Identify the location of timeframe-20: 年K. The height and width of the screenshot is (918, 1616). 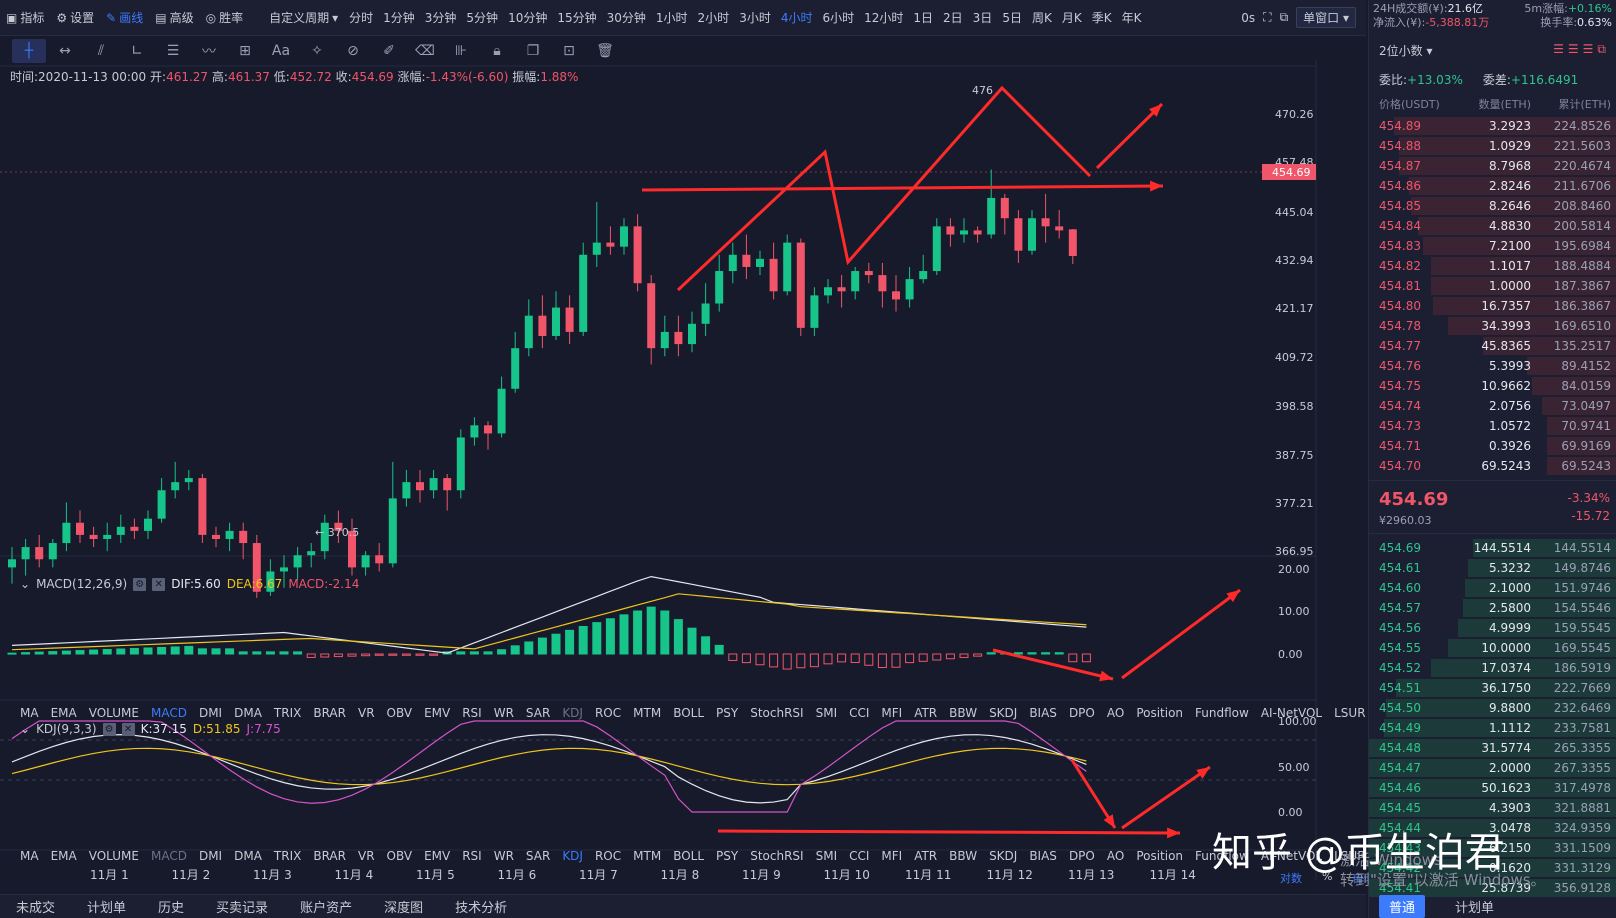
(1132, 17).